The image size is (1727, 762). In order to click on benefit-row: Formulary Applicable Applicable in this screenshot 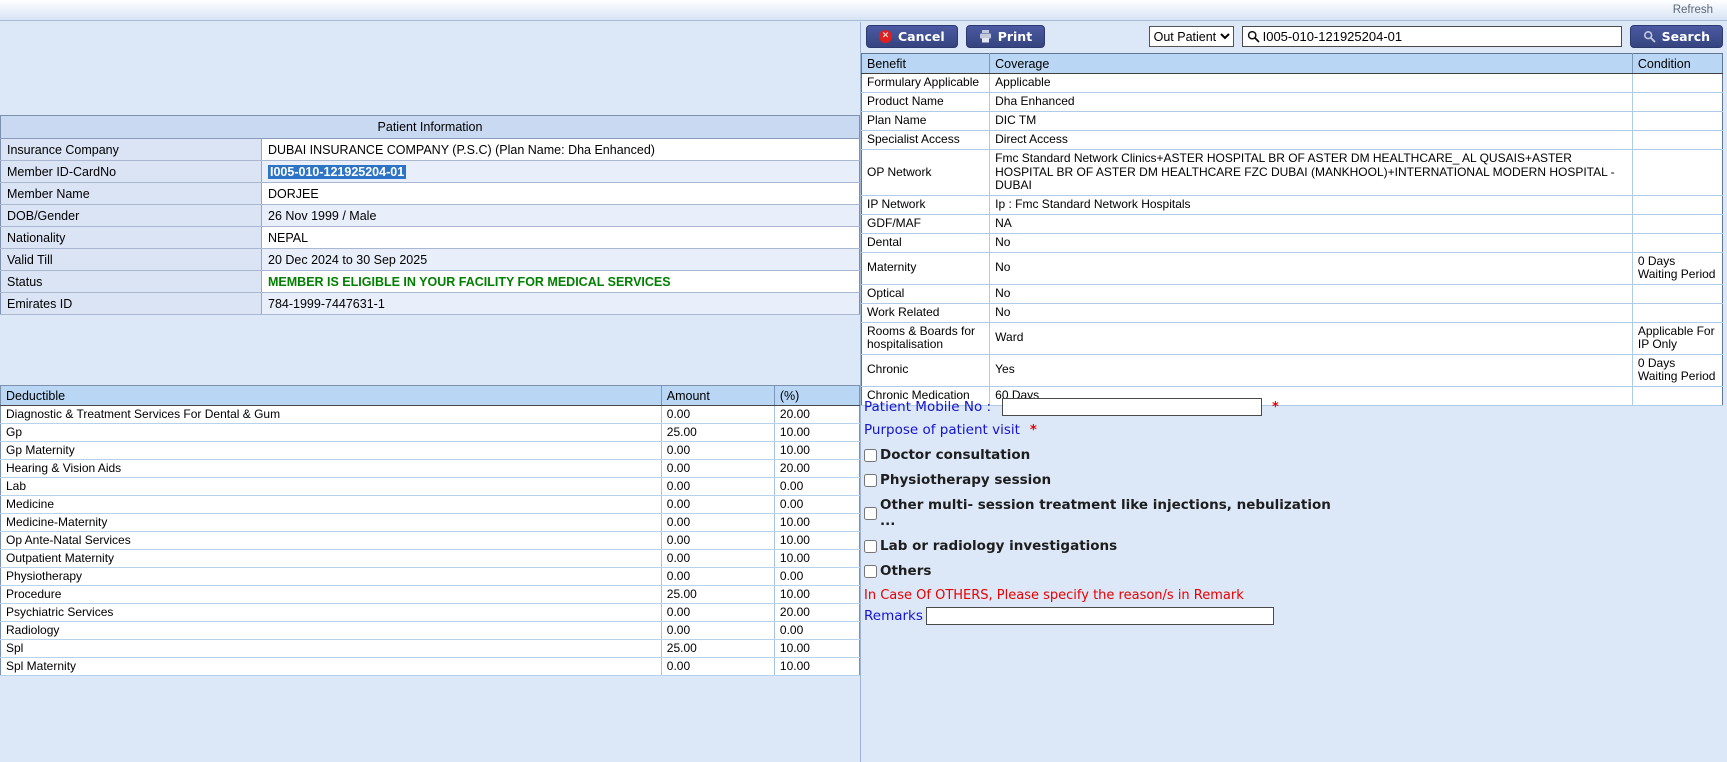, I will do `click(1292, 83)`.